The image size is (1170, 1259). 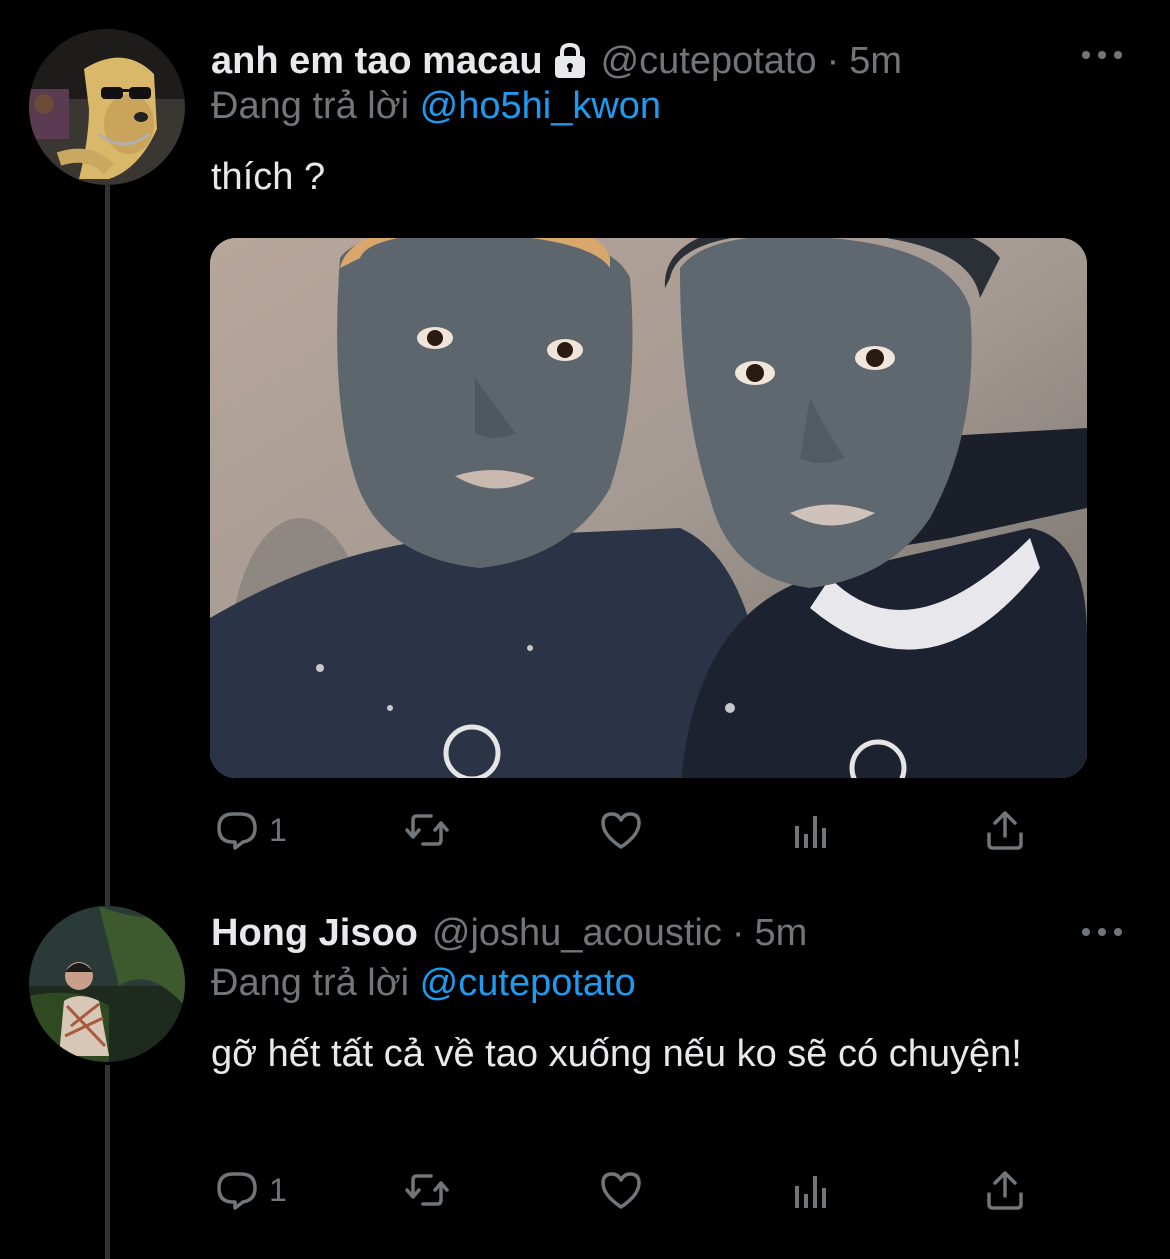 What do you see at coordinates (377, 61) in the screenshot?
I see `display-name: anh em tao macau` at bounding box center [377, 61].